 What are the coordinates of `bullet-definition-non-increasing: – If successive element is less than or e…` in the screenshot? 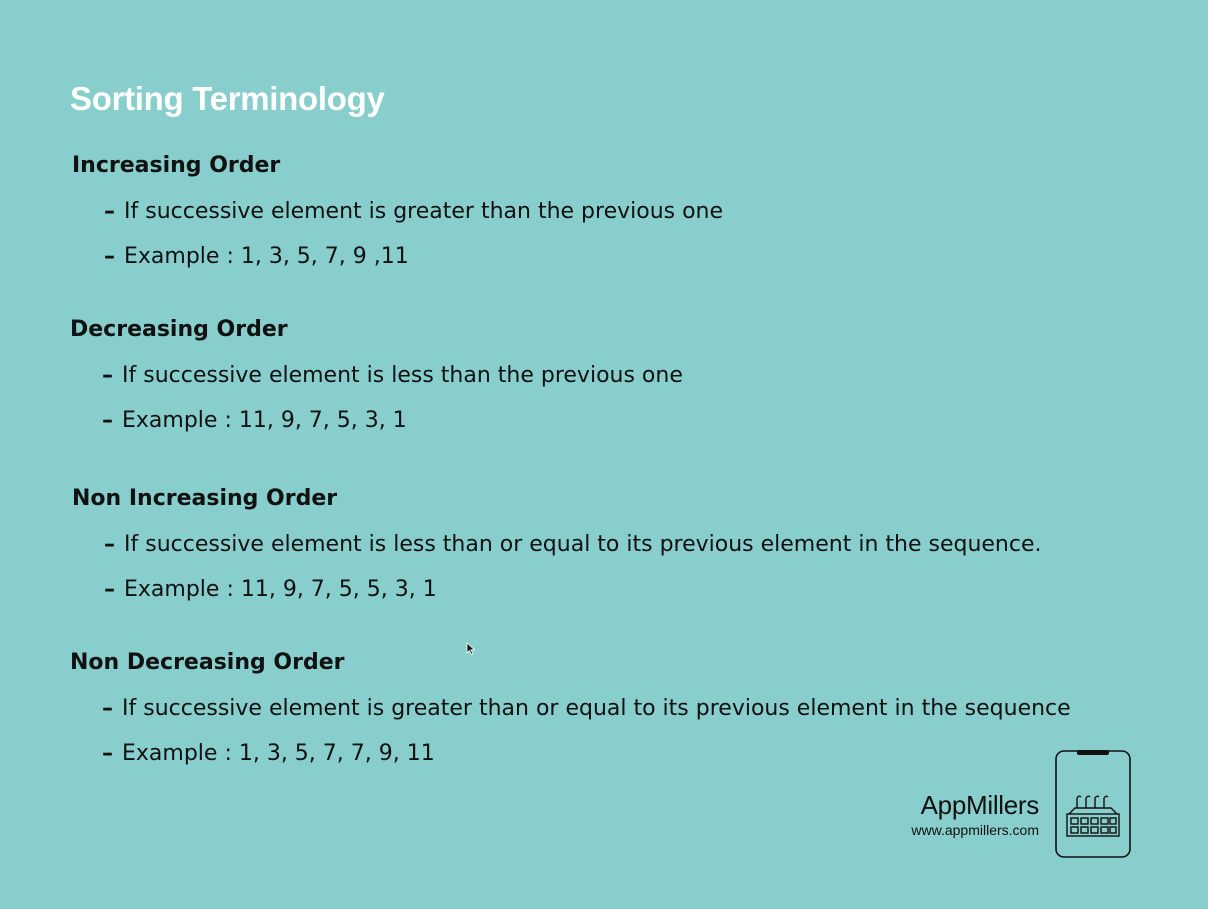 It's located at (573, 544).